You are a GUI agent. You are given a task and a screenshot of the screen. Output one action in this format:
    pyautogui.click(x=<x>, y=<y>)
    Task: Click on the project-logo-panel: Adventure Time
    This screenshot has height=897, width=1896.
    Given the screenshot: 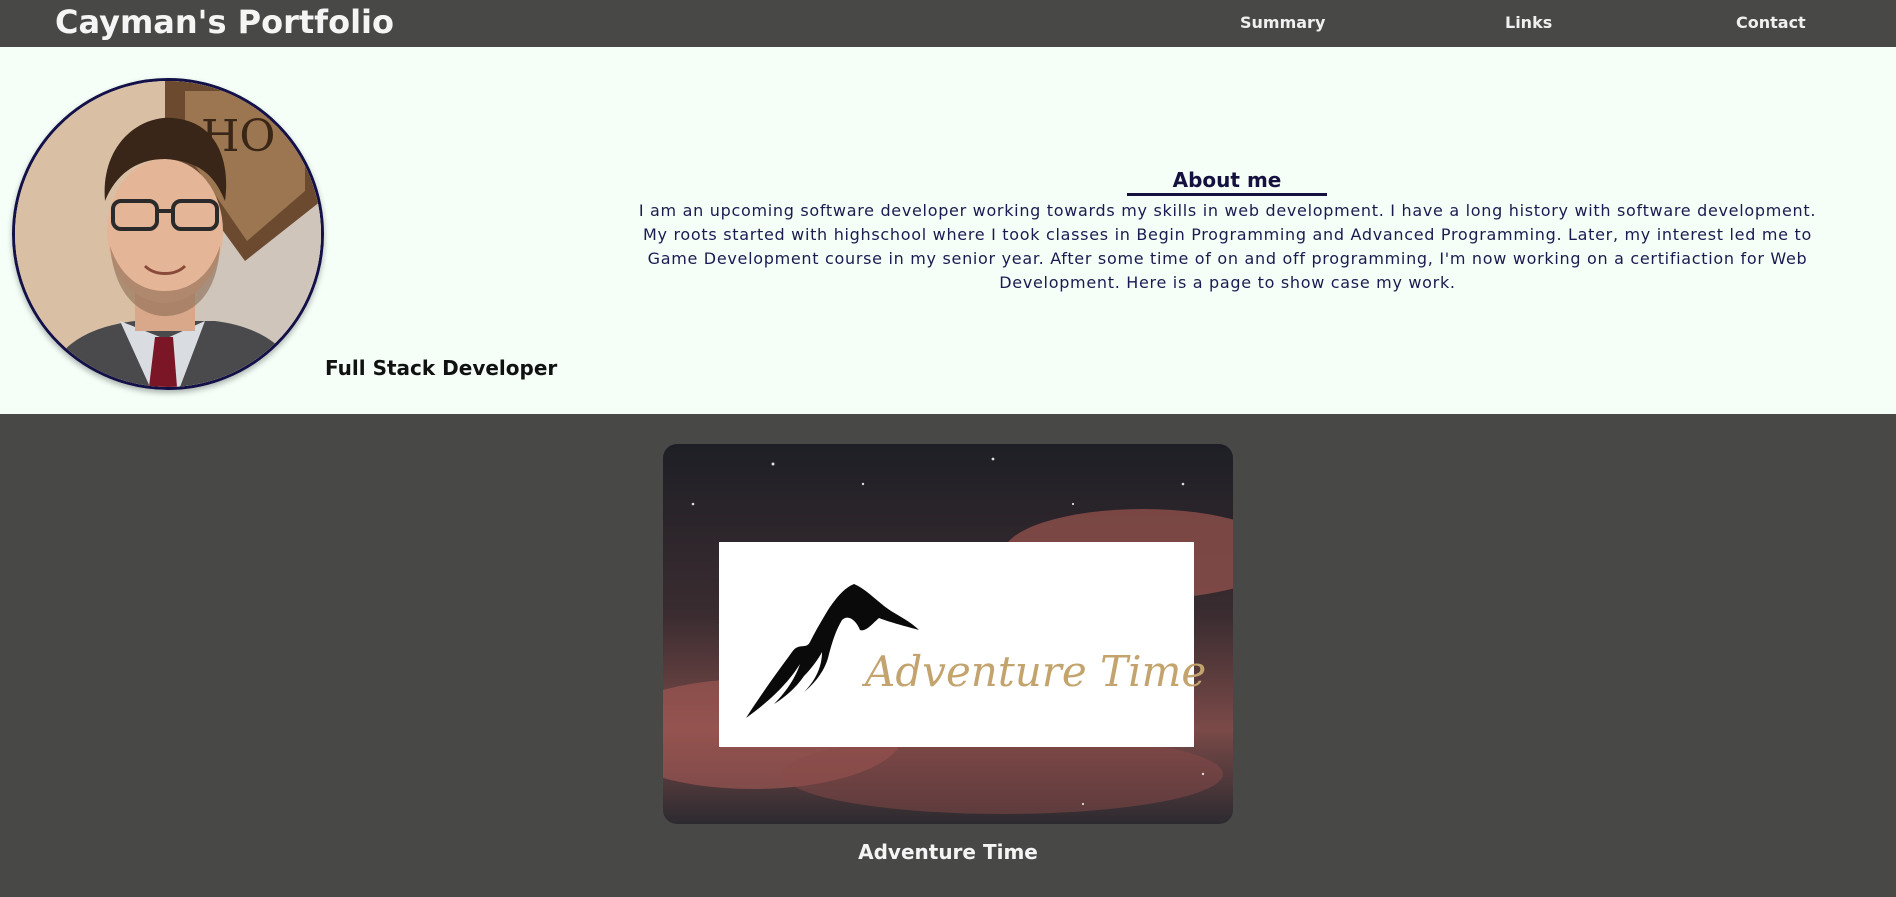 What is the action you would take?
    pyautogui.click(x=962, y=644)
    